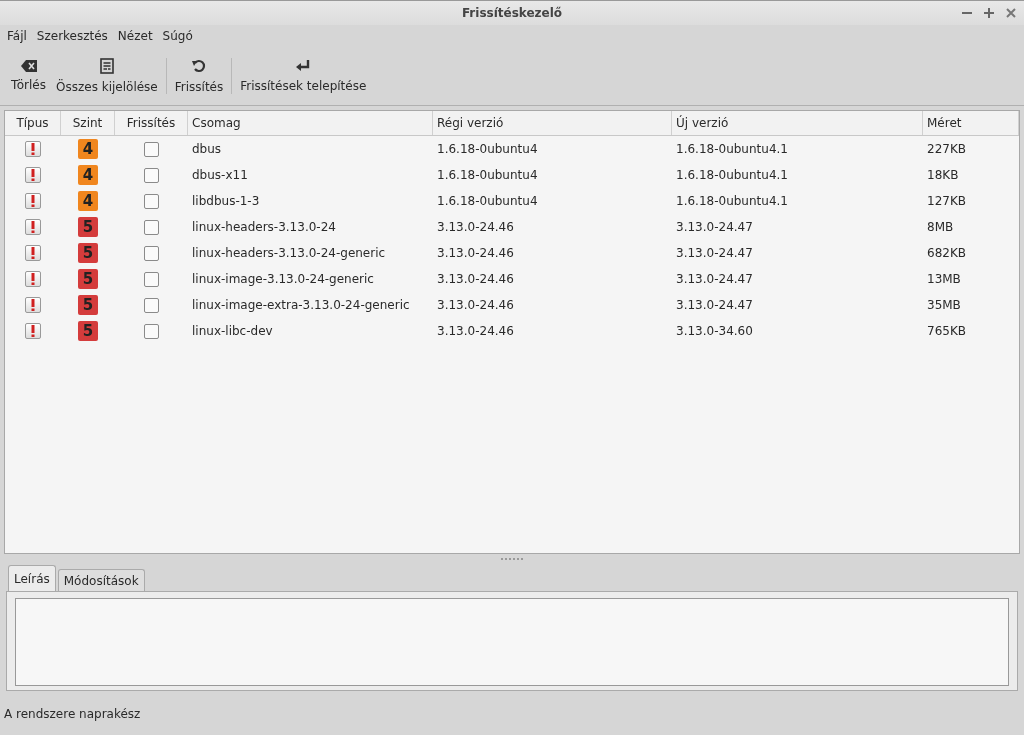  I want to click on table-cell: 8MB, so click(940, 227).